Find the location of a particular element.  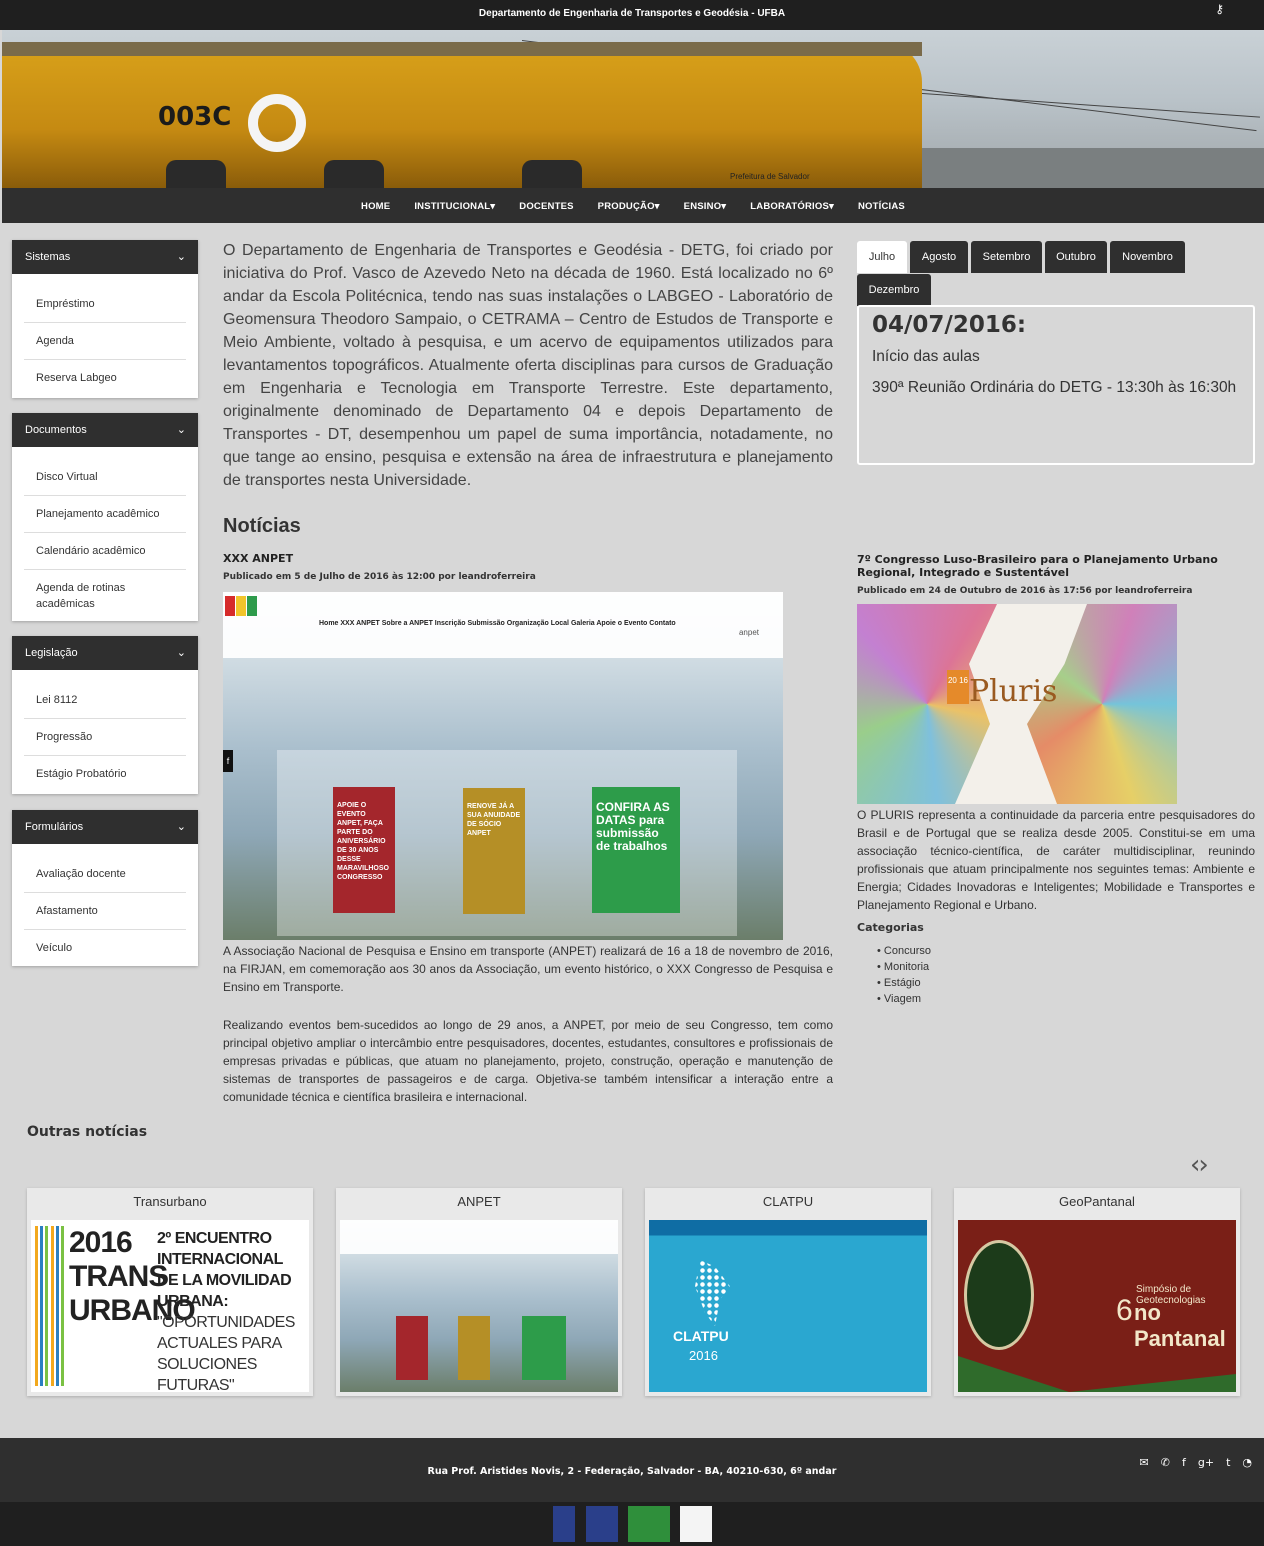

panel-header: Legislação ⌄ is located at coordinates (105, 653).